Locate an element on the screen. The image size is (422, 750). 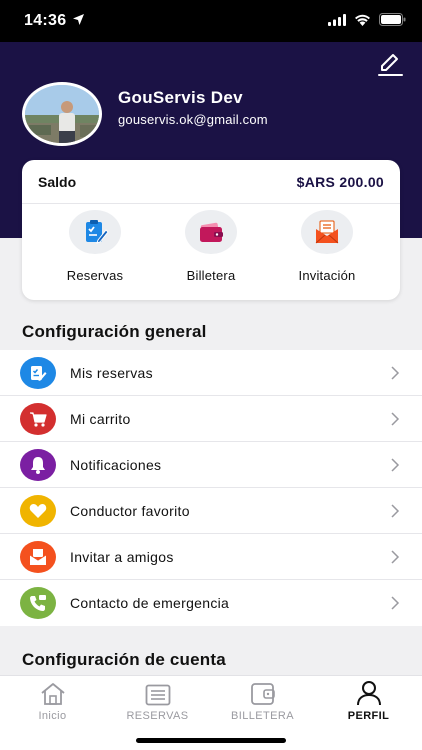
location-arrow-icon is located at coordinates (78, 22).